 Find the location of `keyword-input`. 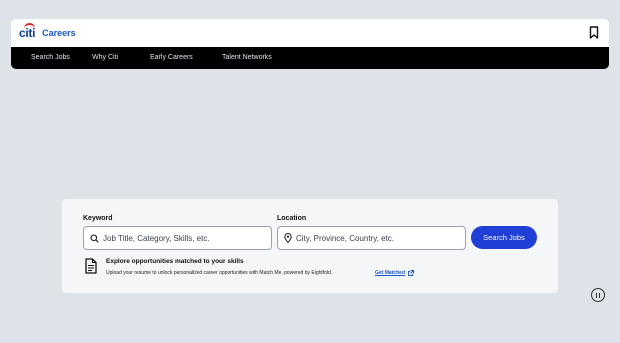

keyword-input is located at coordinates (183, 238).